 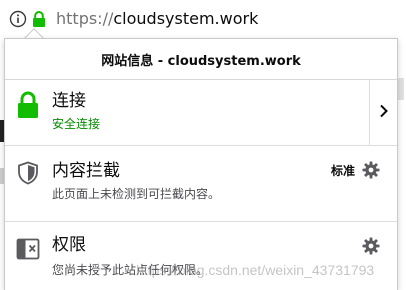 I want to click on url-host: cloudsystem.work, so click(x=186, y=18).